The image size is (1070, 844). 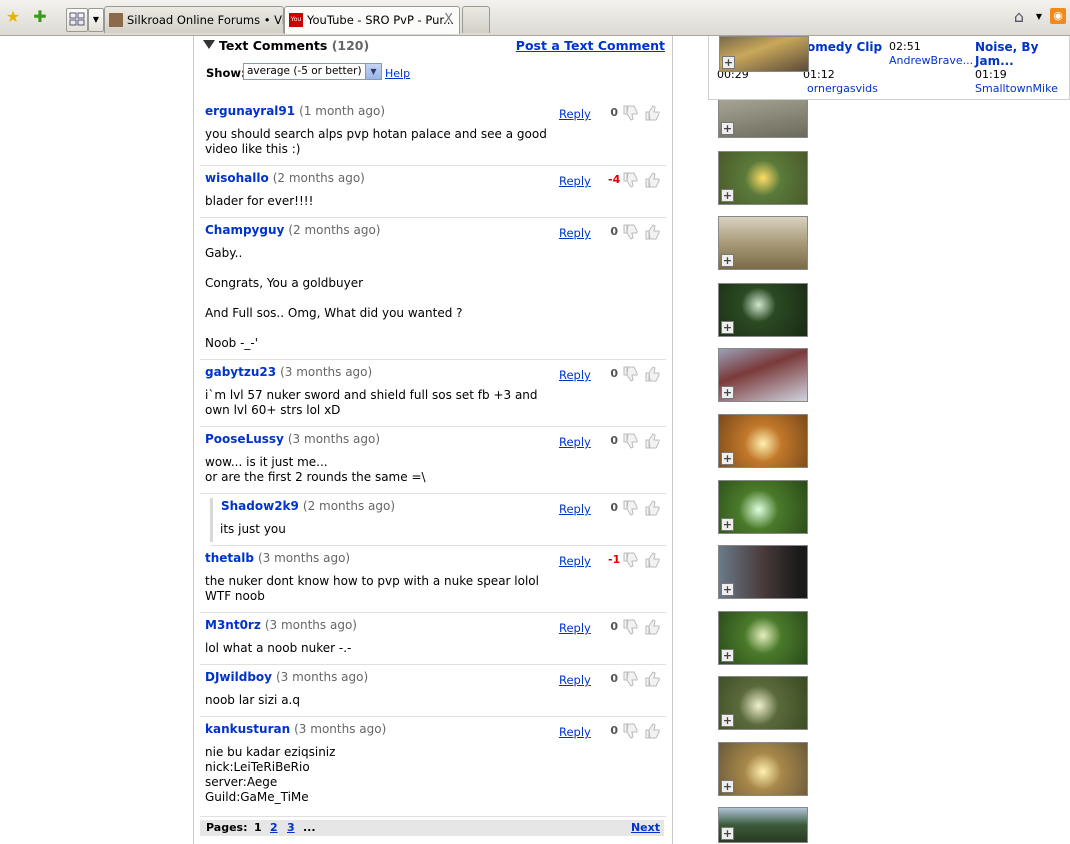 What do you see at coordinates (905, 46) in the screenshot?
I see `related-duration-1: 02:51` at bounding box center [905, 46].